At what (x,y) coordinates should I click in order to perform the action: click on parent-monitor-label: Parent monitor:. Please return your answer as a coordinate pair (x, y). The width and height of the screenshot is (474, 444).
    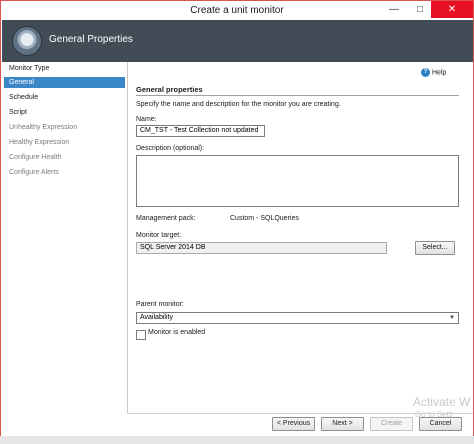
    Looking at the image, I should click on (160, 304).